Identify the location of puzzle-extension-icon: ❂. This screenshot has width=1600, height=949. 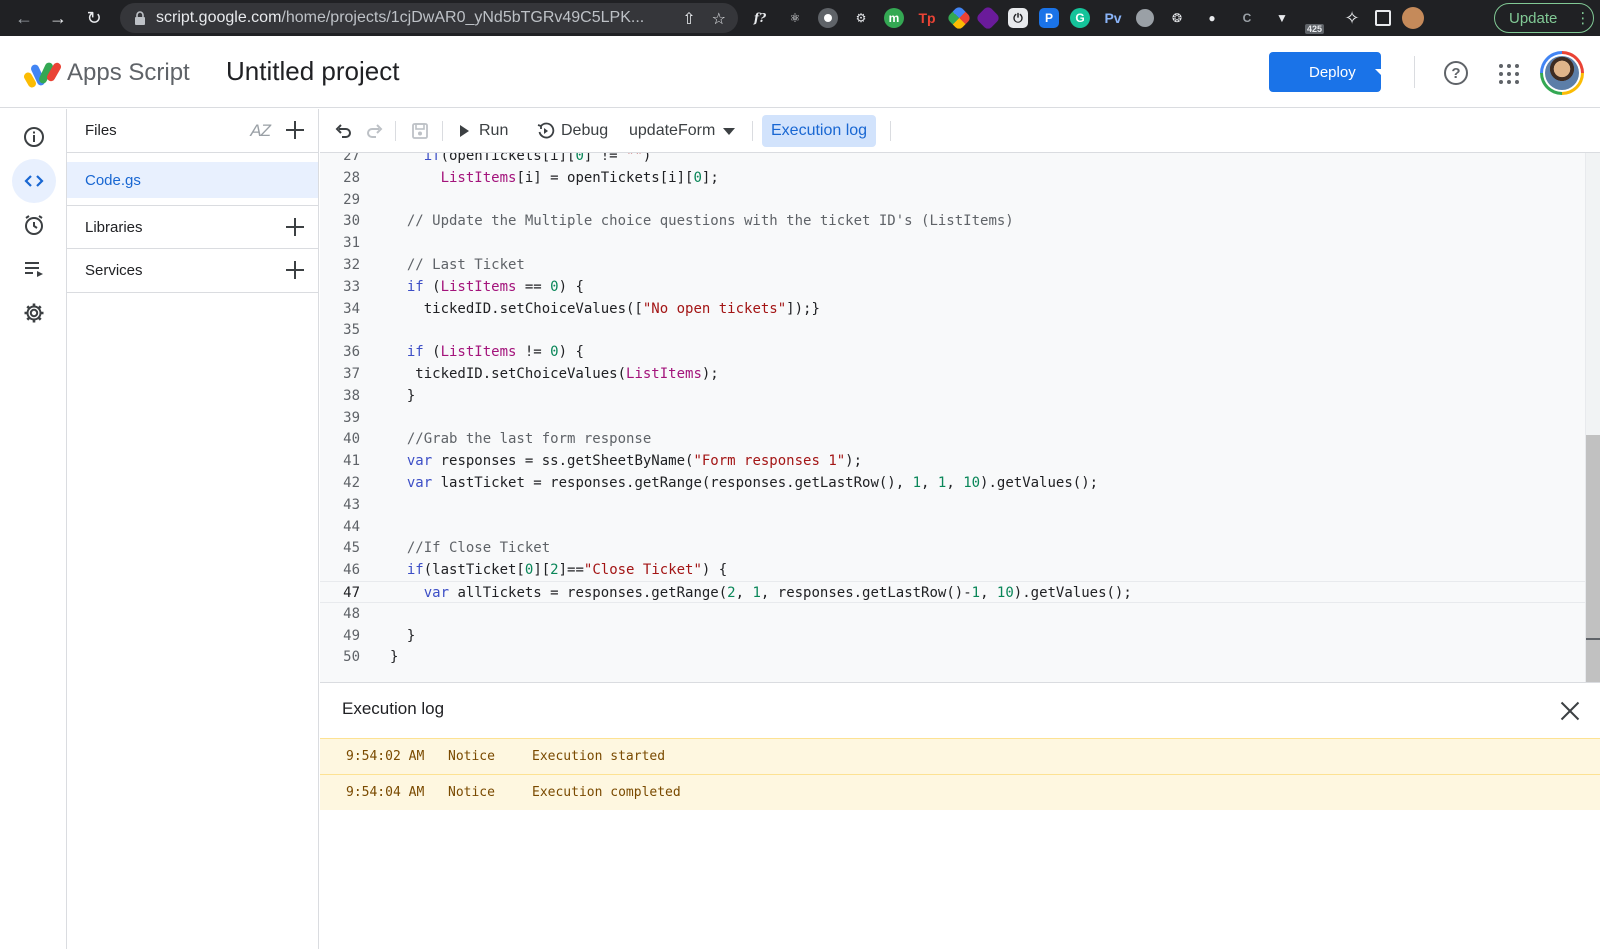
(1177, 18).